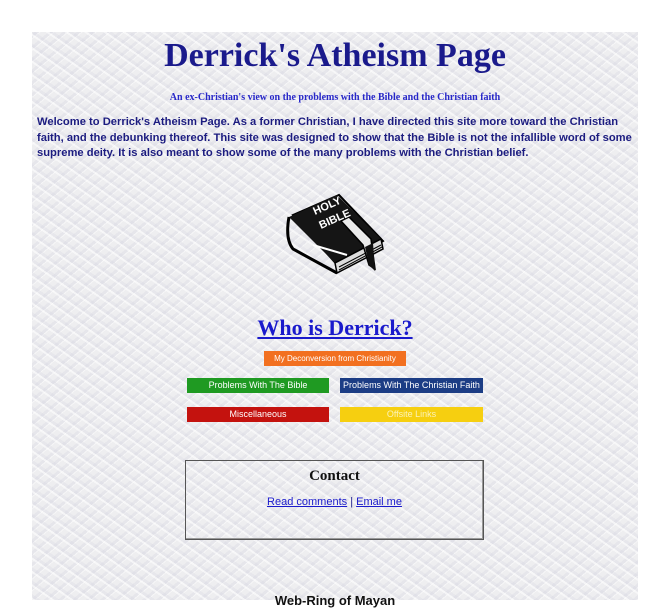  I want to click on webring-title: Web-Ring of Mayan, so click(335, 600).